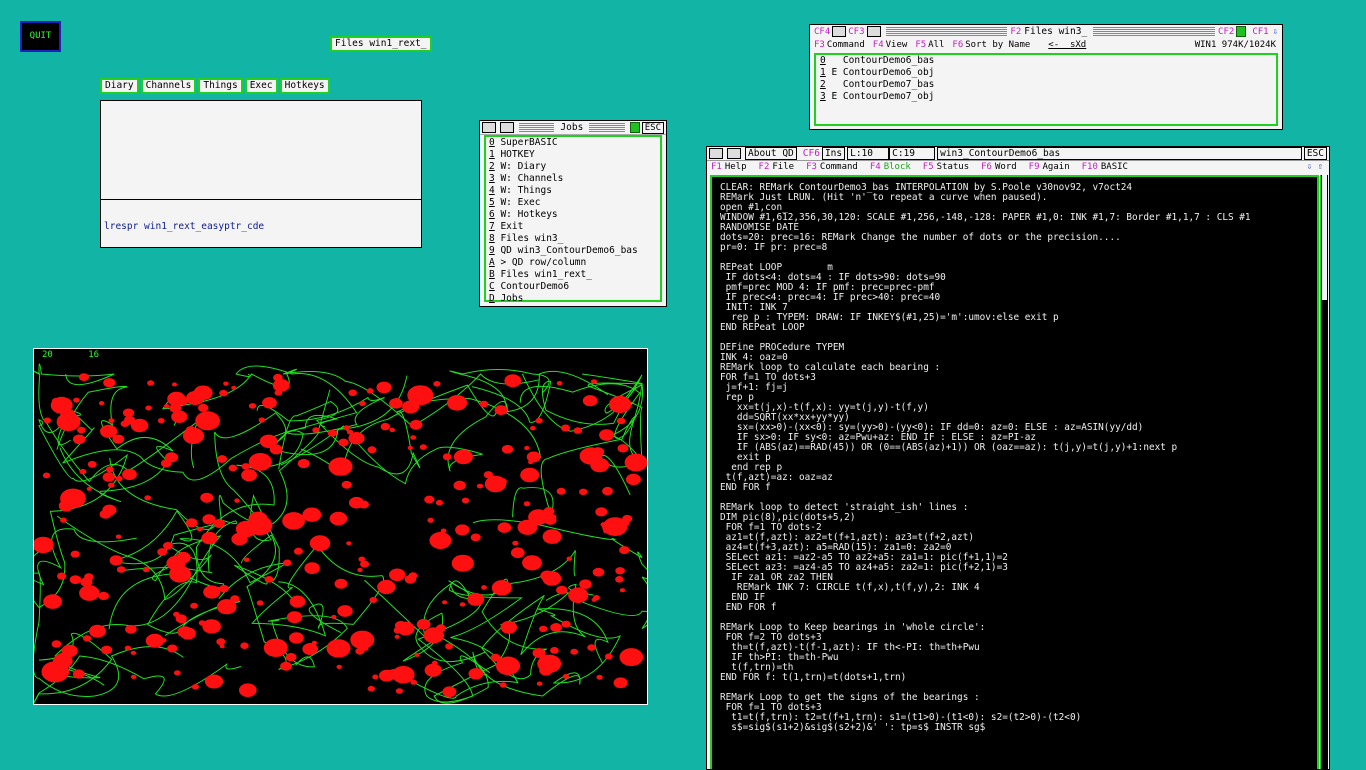 This screenshot has width=1366, height=770. I want to click on file-item: 2 ContourDemo7_bas, so click(1046, 85).